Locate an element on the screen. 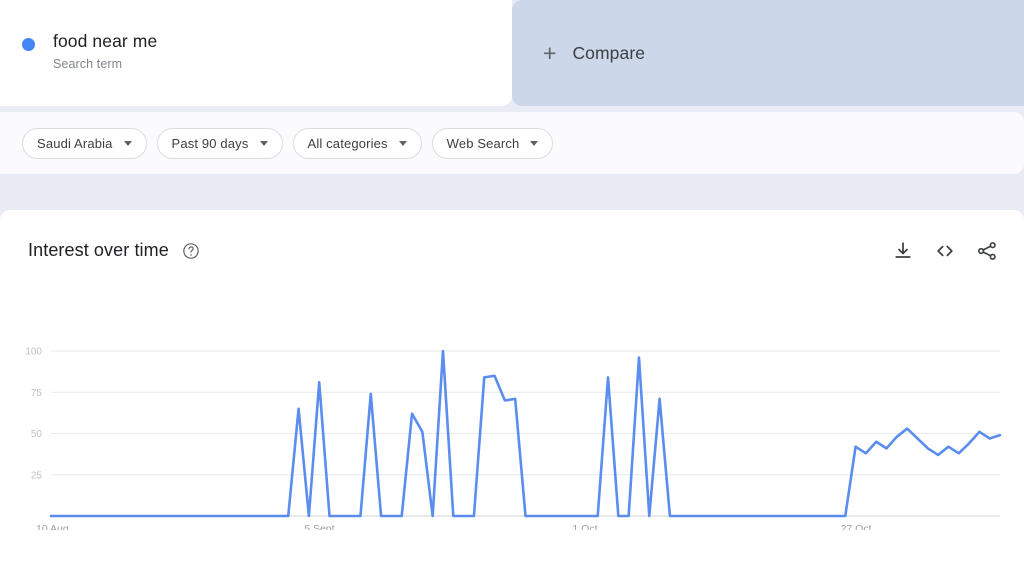 This screenshot has height=584, width=1024. search-term-subtitle: Search term is located at coordinates (88, 64).